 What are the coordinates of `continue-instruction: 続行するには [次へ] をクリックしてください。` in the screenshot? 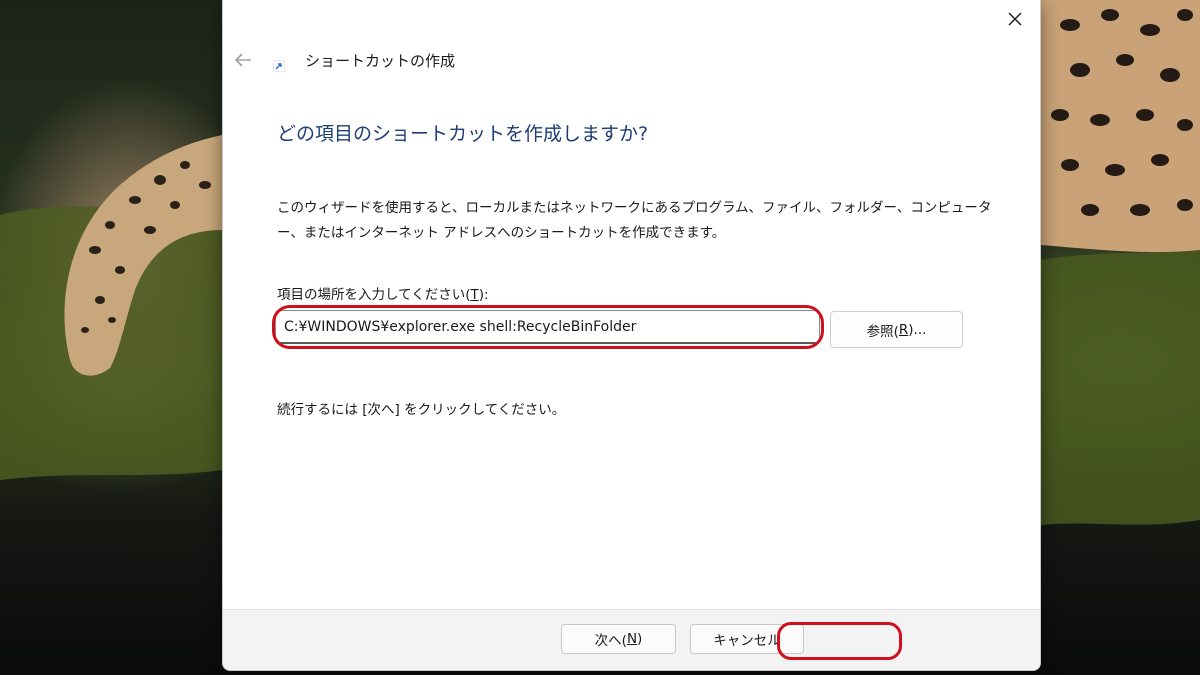 It's located at (421, 410).